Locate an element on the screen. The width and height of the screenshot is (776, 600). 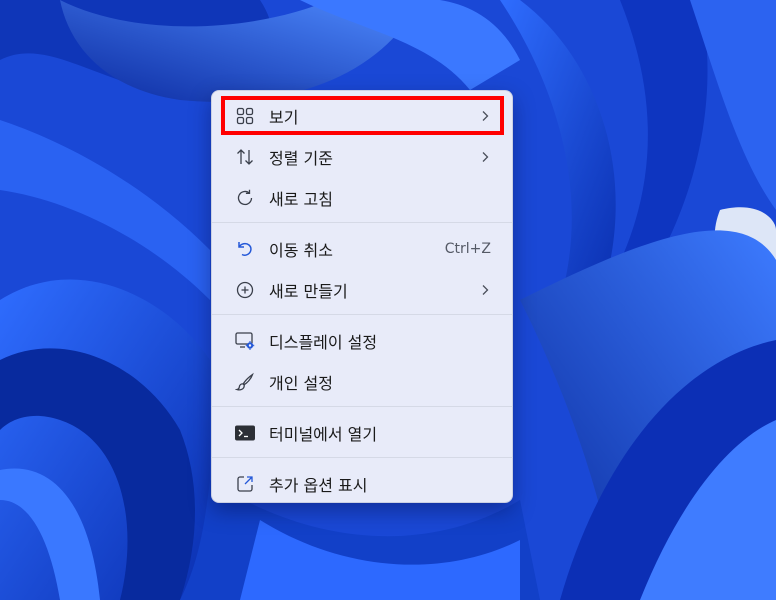
menu-item-display-settings: 디스플레이 설정 is located at coordinates (362, 340).